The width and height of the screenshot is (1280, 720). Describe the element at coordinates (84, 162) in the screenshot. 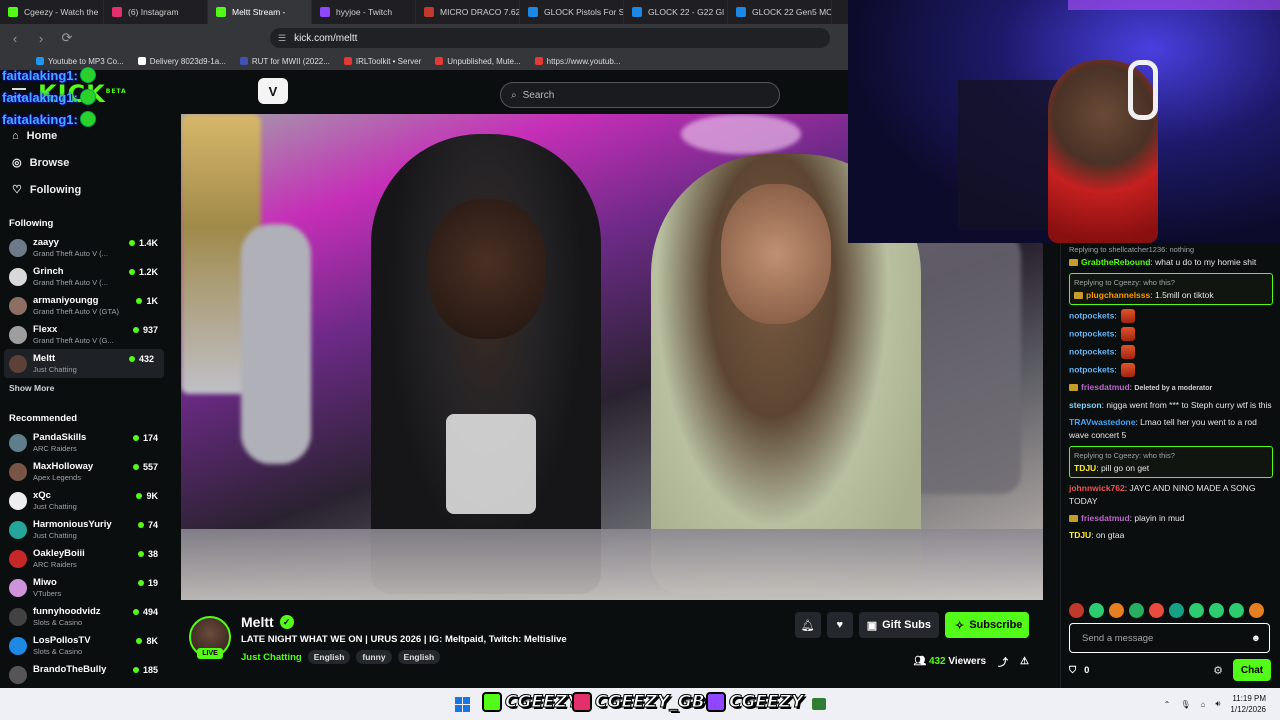

I see `sidebar-nav-browse: ◎ Browse` at that location.